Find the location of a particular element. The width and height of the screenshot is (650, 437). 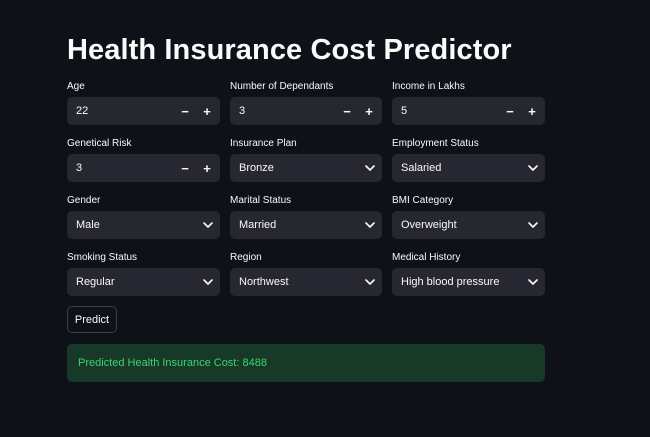

insurance-plan-field: Insurance Plan Bronze is located at coordinates (306, 164).